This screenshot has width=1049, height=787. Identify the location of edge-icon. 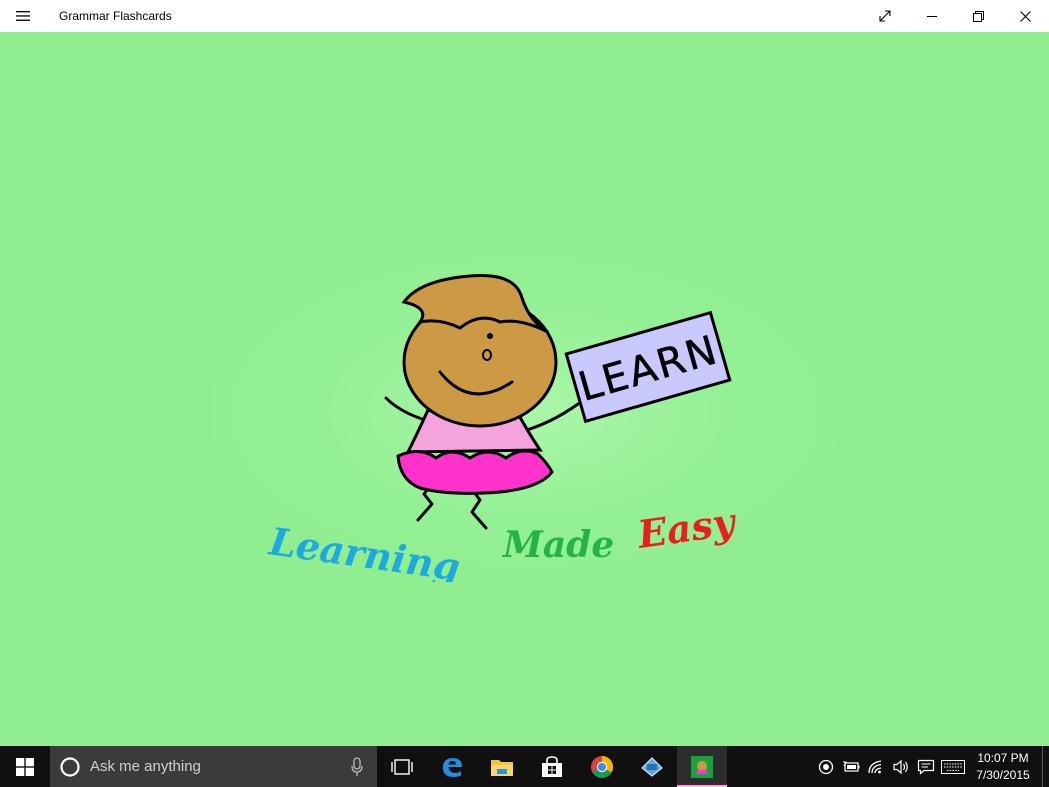
(452, 767).